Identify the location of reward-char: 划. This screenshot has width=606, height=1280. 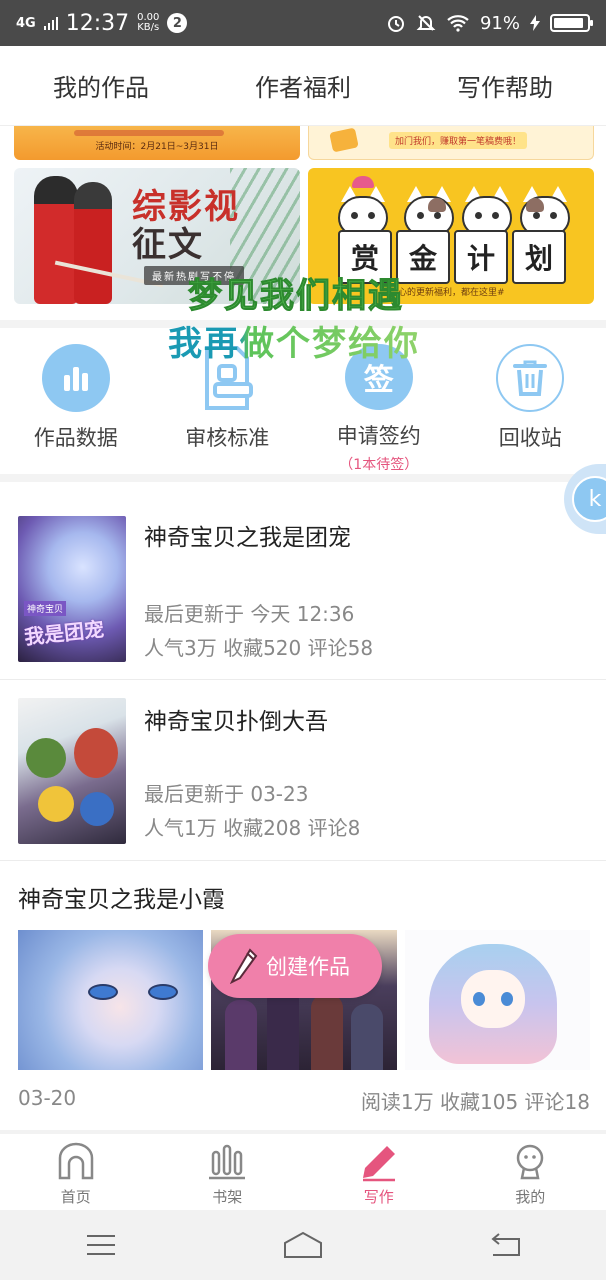
(539, 257).